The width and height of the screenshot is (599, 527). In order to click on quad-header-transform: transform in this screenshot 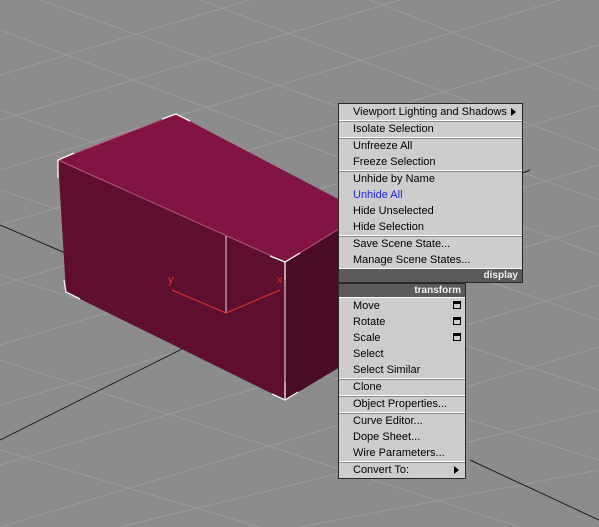, I will do `click(402, 291)`.